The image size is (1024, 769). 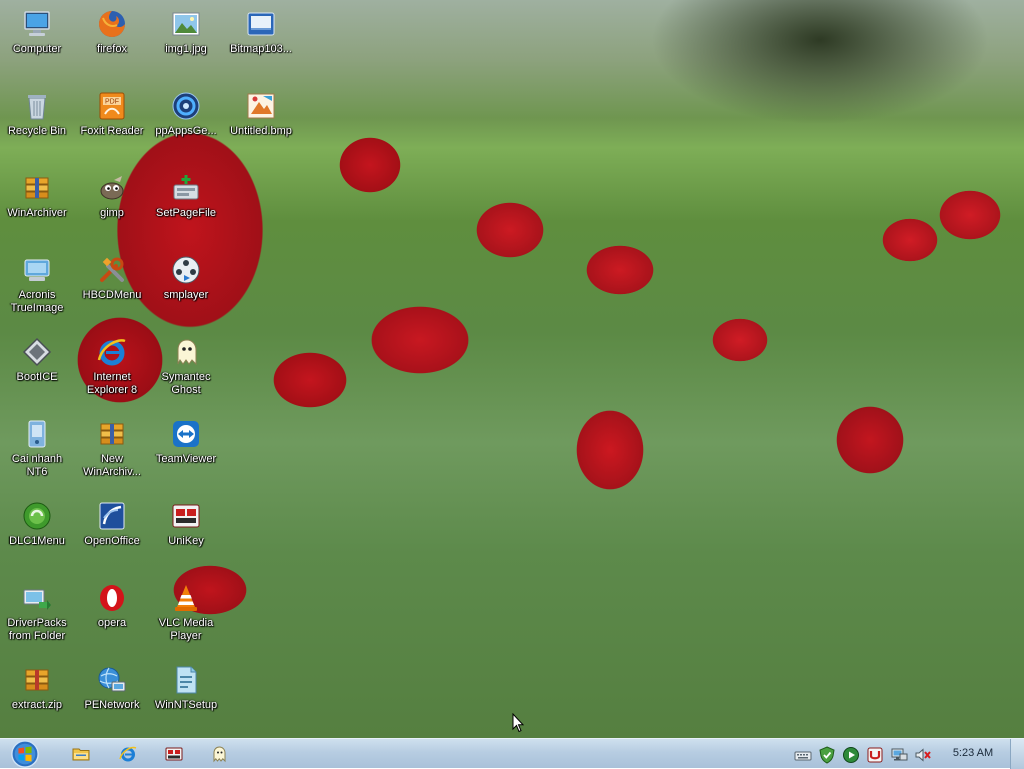 I want to click on desktop-icon-smplayer: smplayer, so click(x=186, y=292).